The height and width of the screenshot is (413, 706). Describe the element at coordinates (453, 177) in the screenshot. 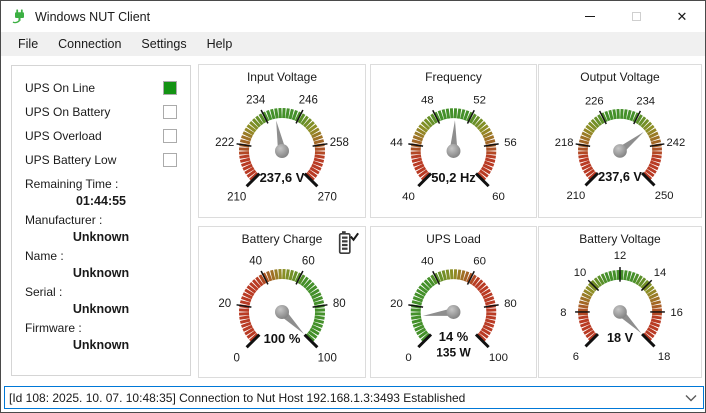

I see `svg-text: 50,2 Hz` at that location.